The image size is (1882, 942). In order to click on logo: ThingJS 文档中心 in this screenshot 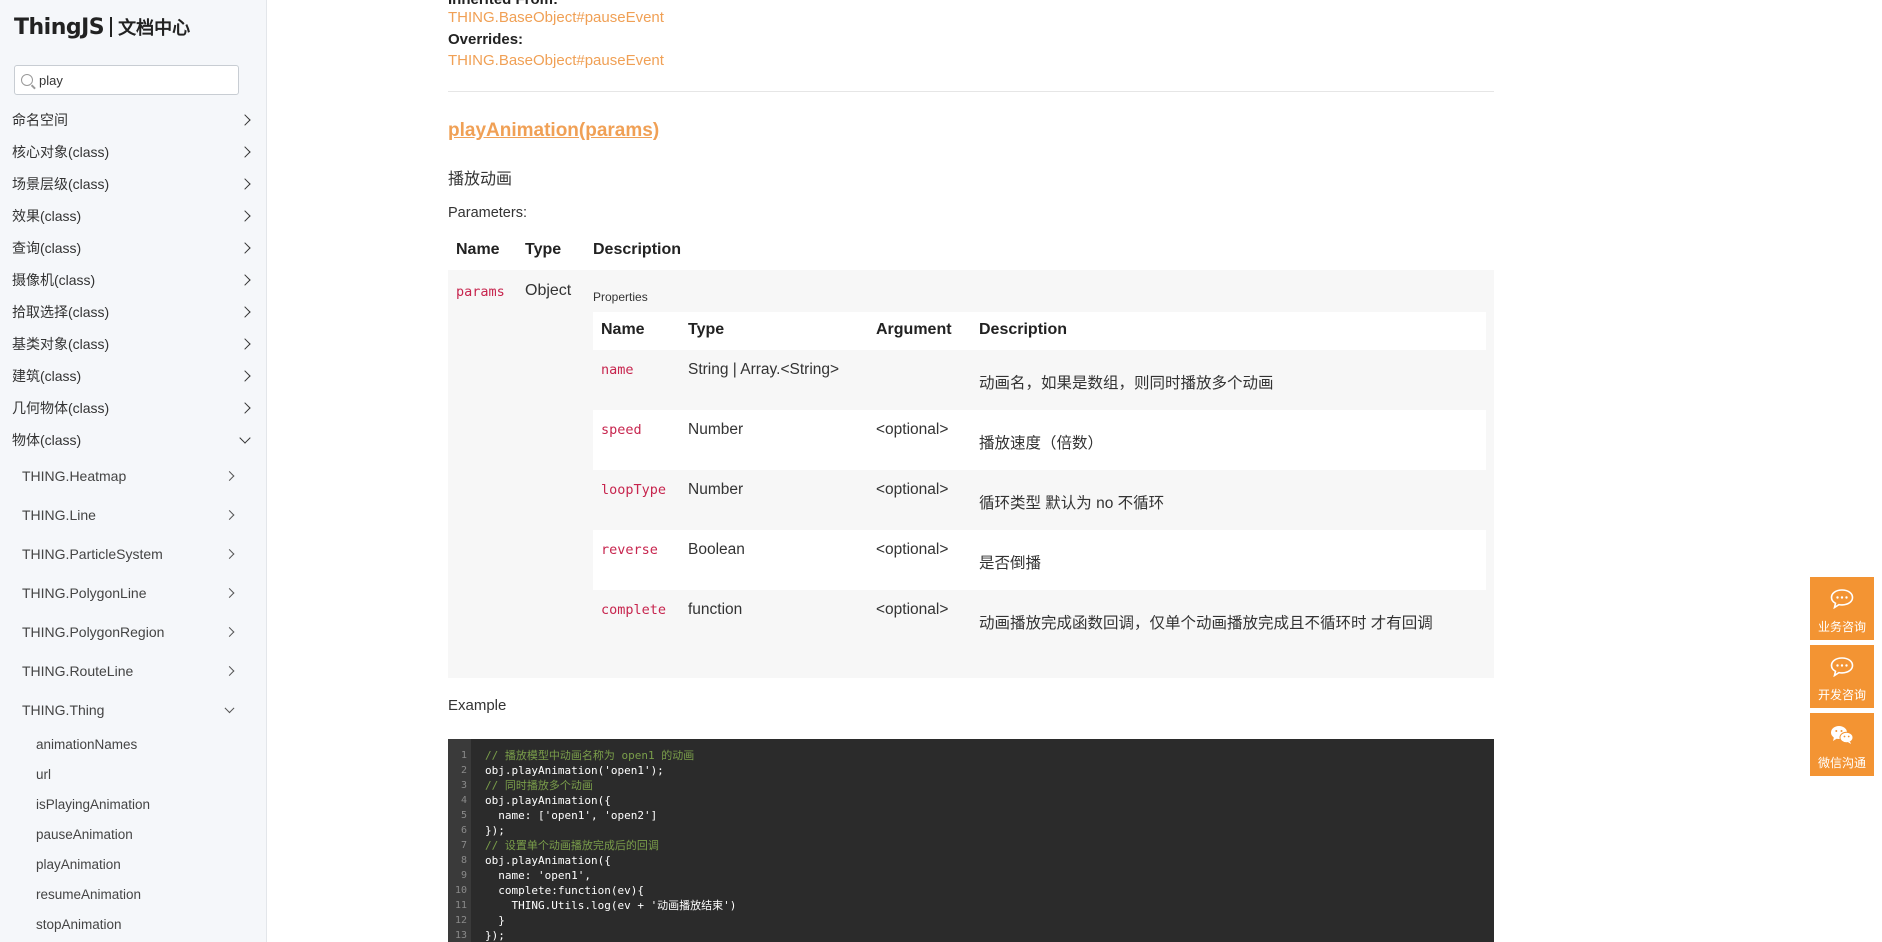, I will do `click(102, 27)`.